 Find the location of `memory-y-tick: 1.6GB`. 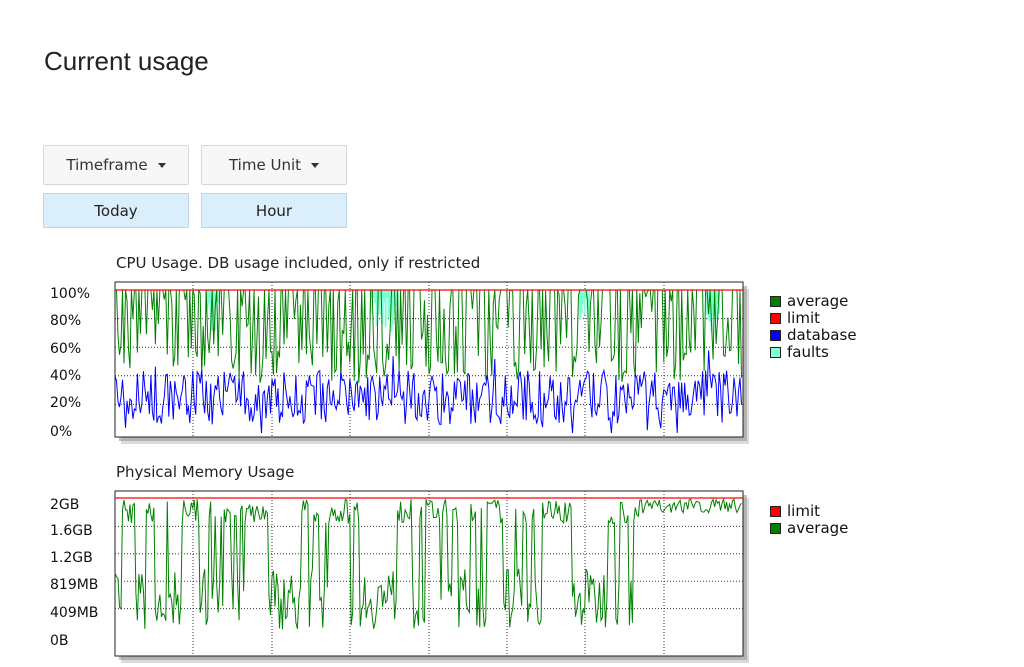

memory-y-tick: 1.6GB is located at coordinates (71, 531).